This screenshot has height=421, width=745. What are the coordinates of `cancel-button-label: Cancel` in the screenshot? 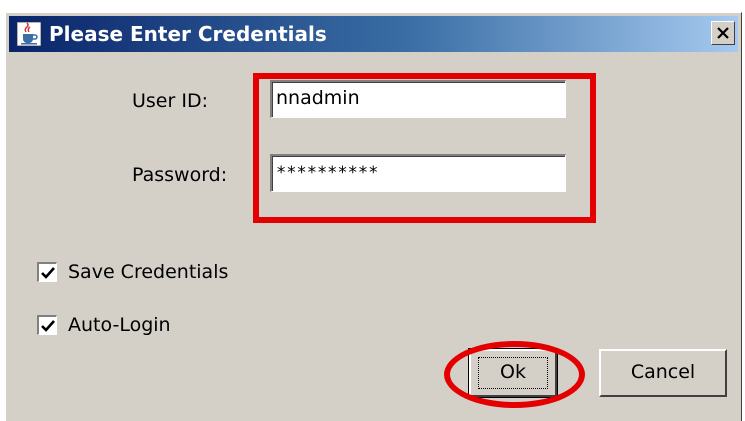 It's located at (663, 372).